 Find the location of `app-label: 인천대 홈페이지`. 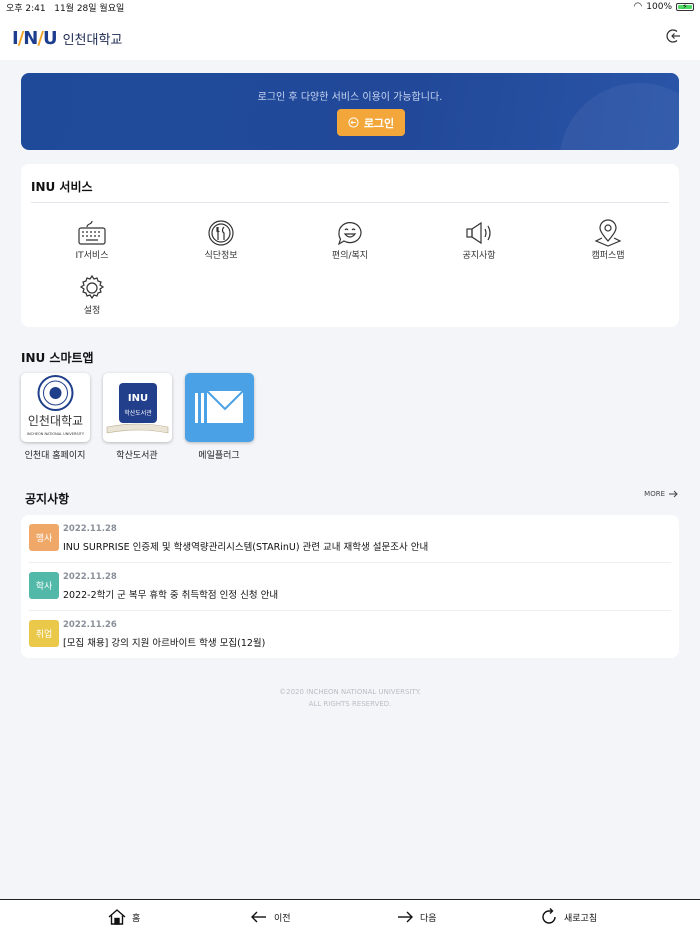

app-label: 인천대 홈페이지 is located at coordinates (55, 456).